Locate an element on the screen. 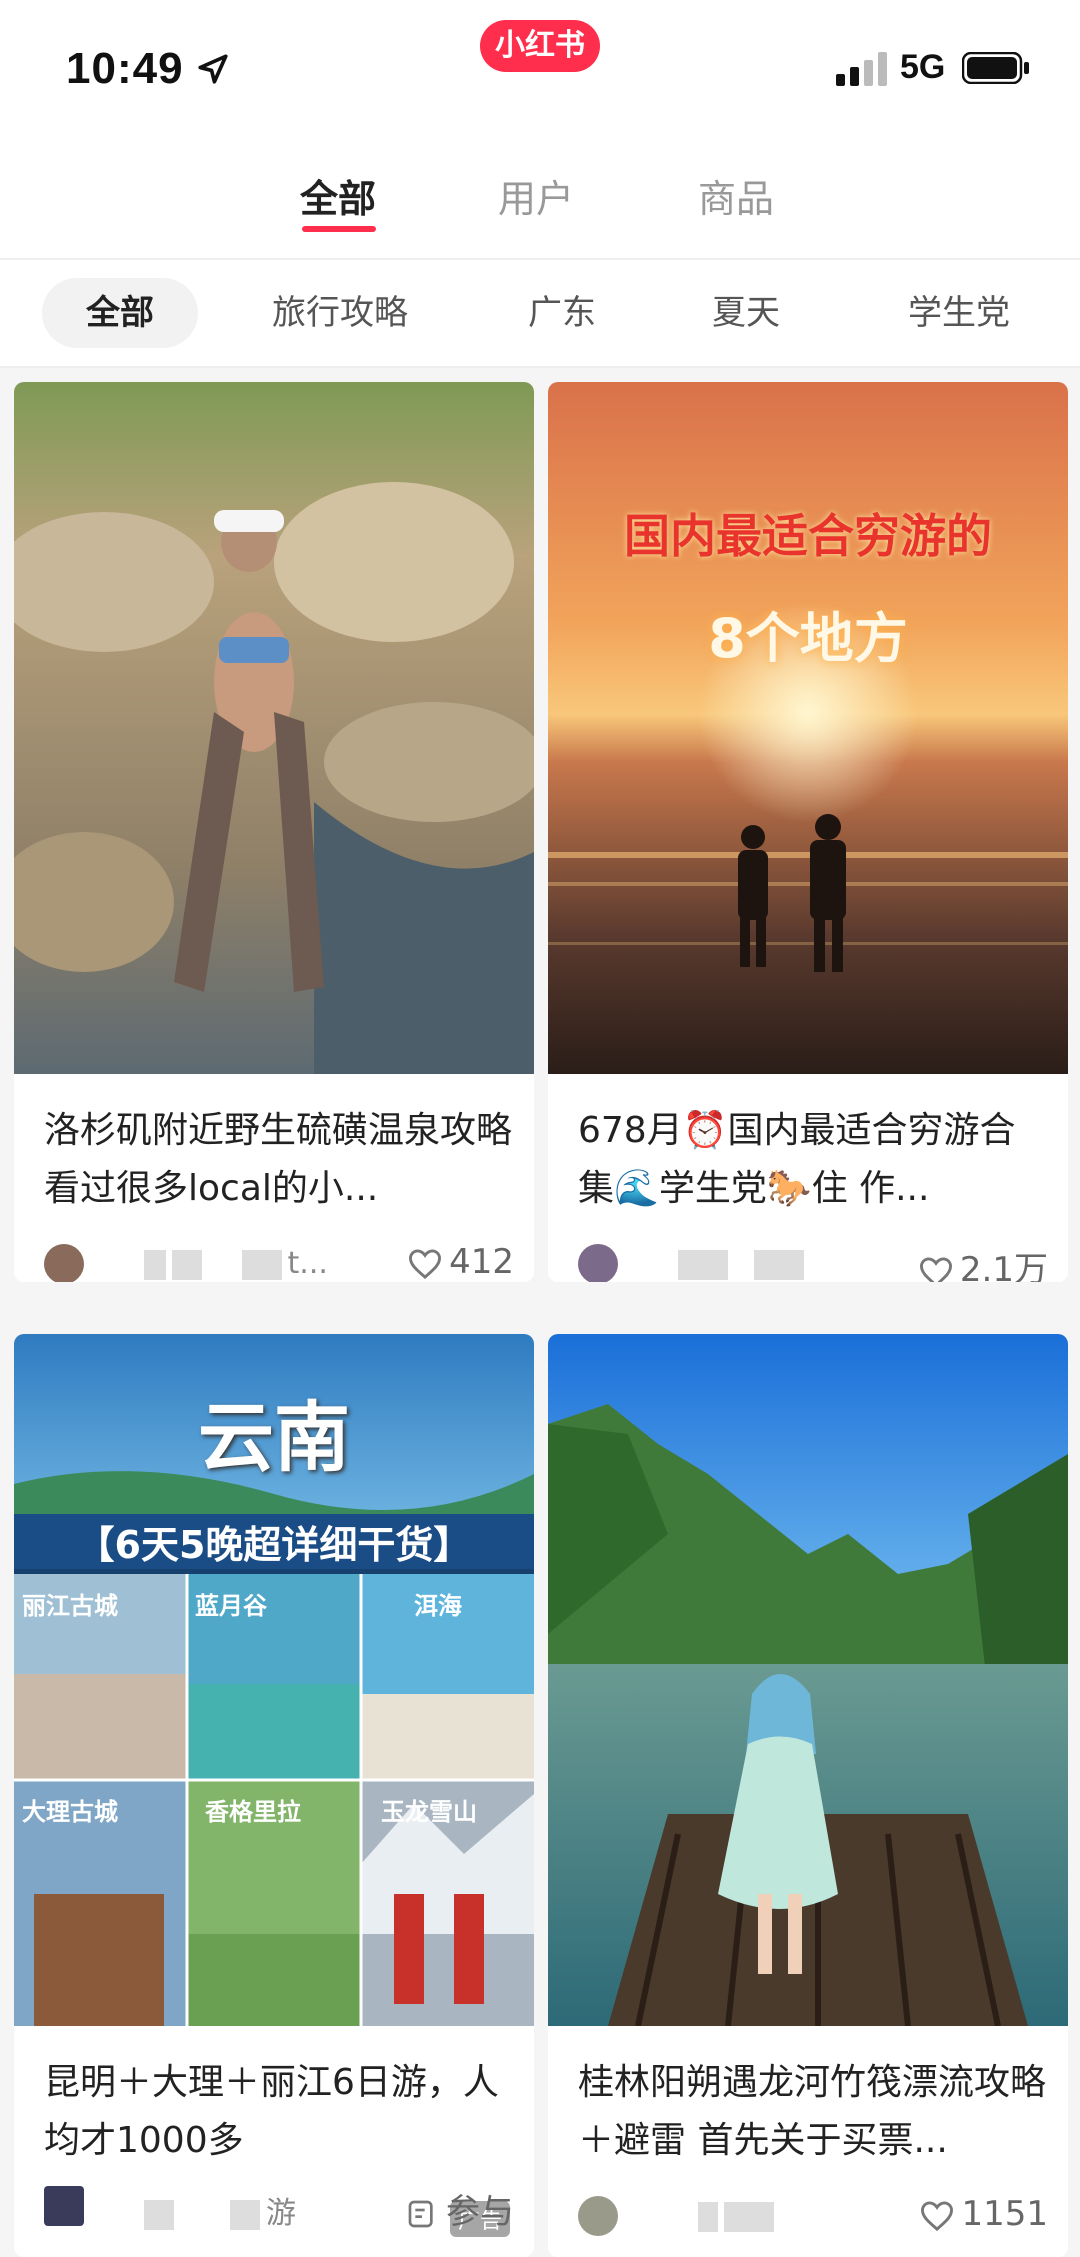 The height and width of the screenshot is (2257, 1080). chip-summer: 夏天 is located at coordinates (746, 313).